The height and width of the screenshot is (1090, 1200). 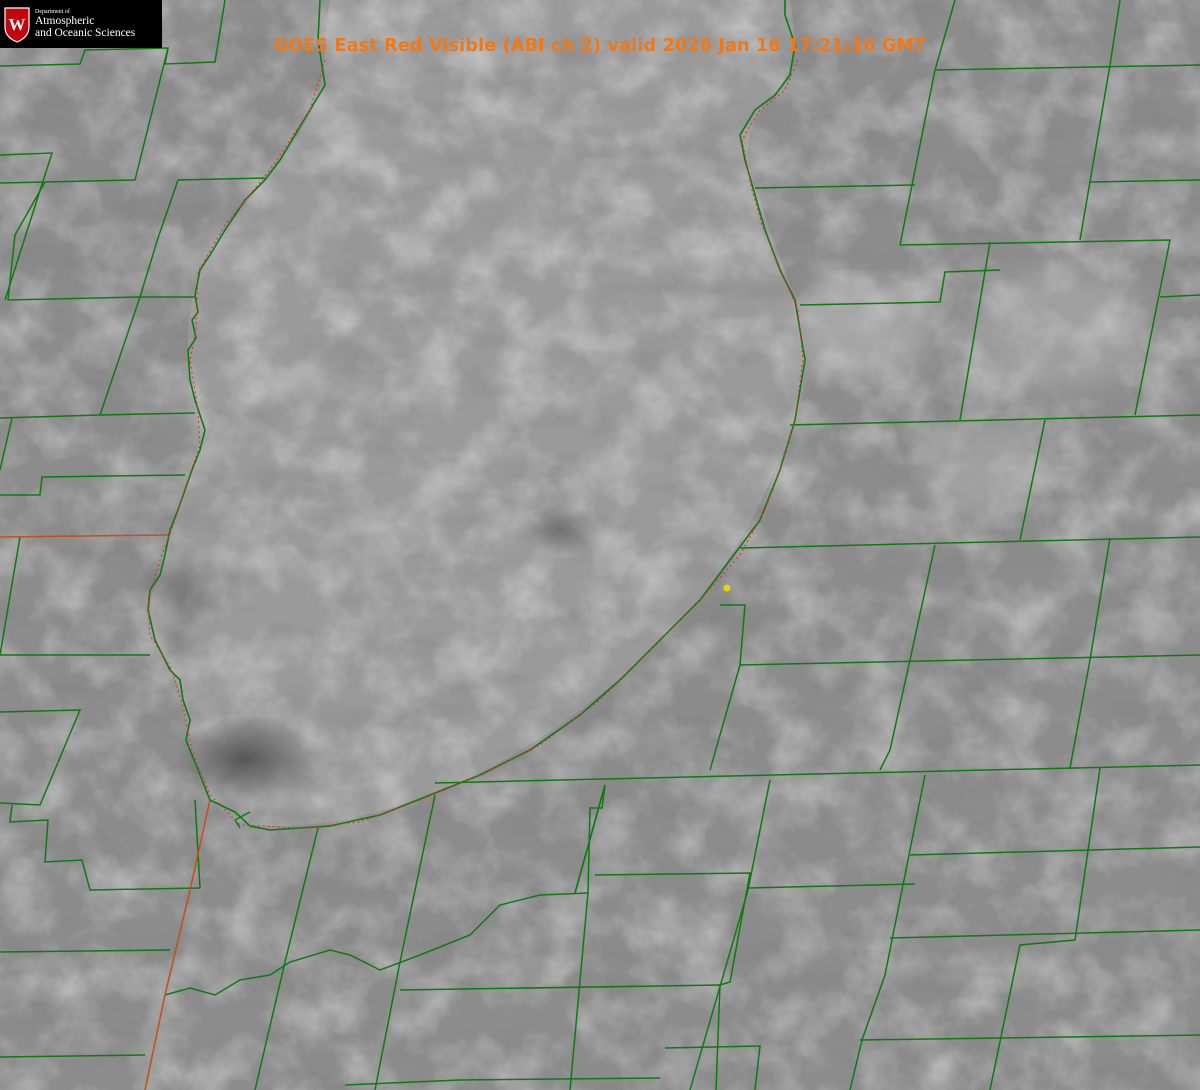 I want to click on logo-name-line-1: Atmospheric, so click(x=65, y=21).